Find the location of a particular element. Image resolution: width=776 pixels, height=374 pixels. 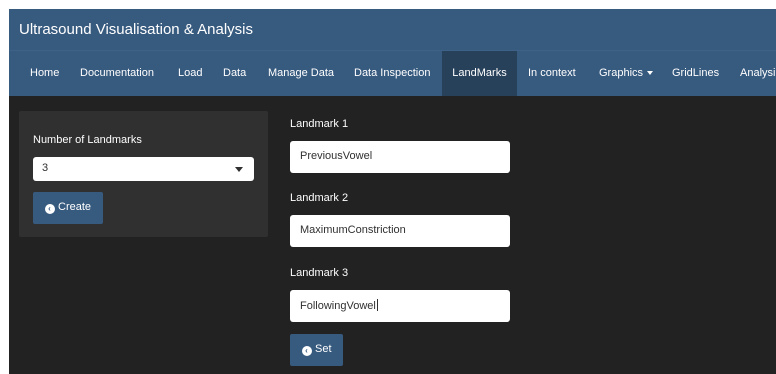

landmark-3-input: FollowingVowel is located at coordinates (400, 306).